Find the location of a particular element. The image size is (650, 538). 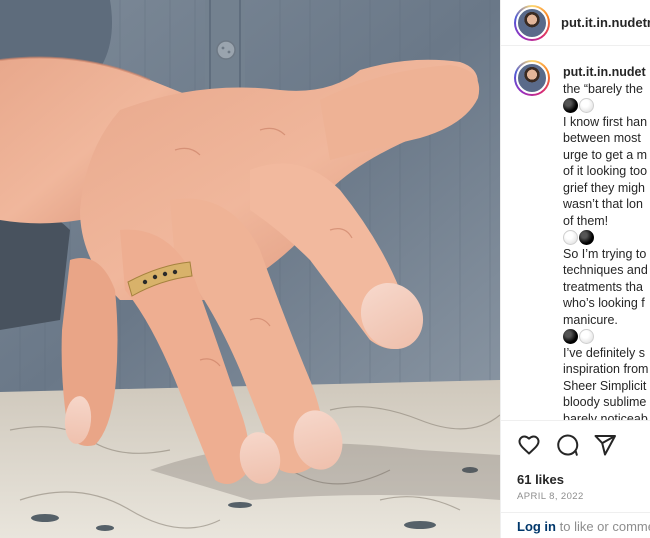

caption-line: urge to get a m is located at coordinates (605, 154).